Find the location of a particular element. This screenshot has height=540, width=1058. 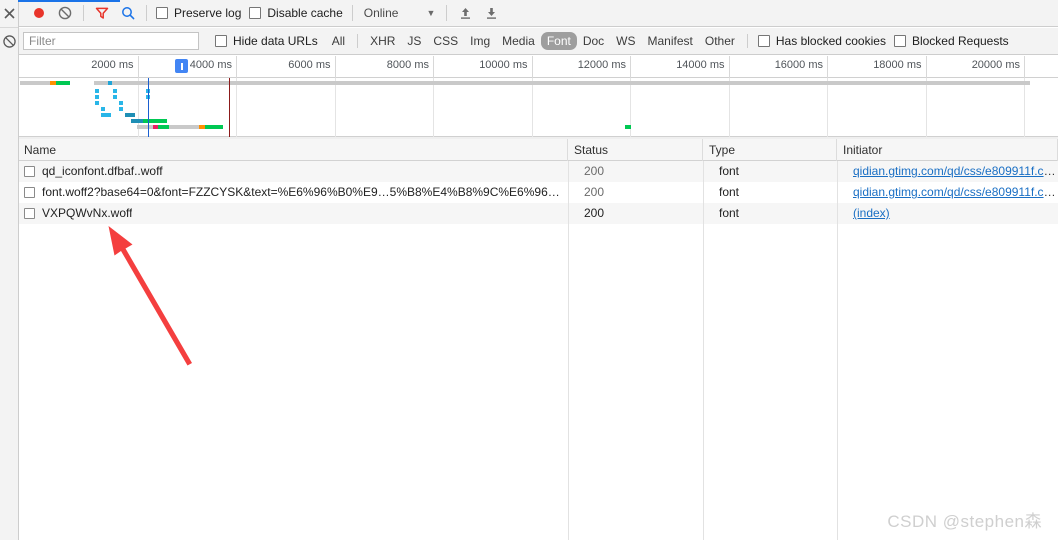

hide-data-urls-label: Hide data URLs is located at coordinates (275, 41).